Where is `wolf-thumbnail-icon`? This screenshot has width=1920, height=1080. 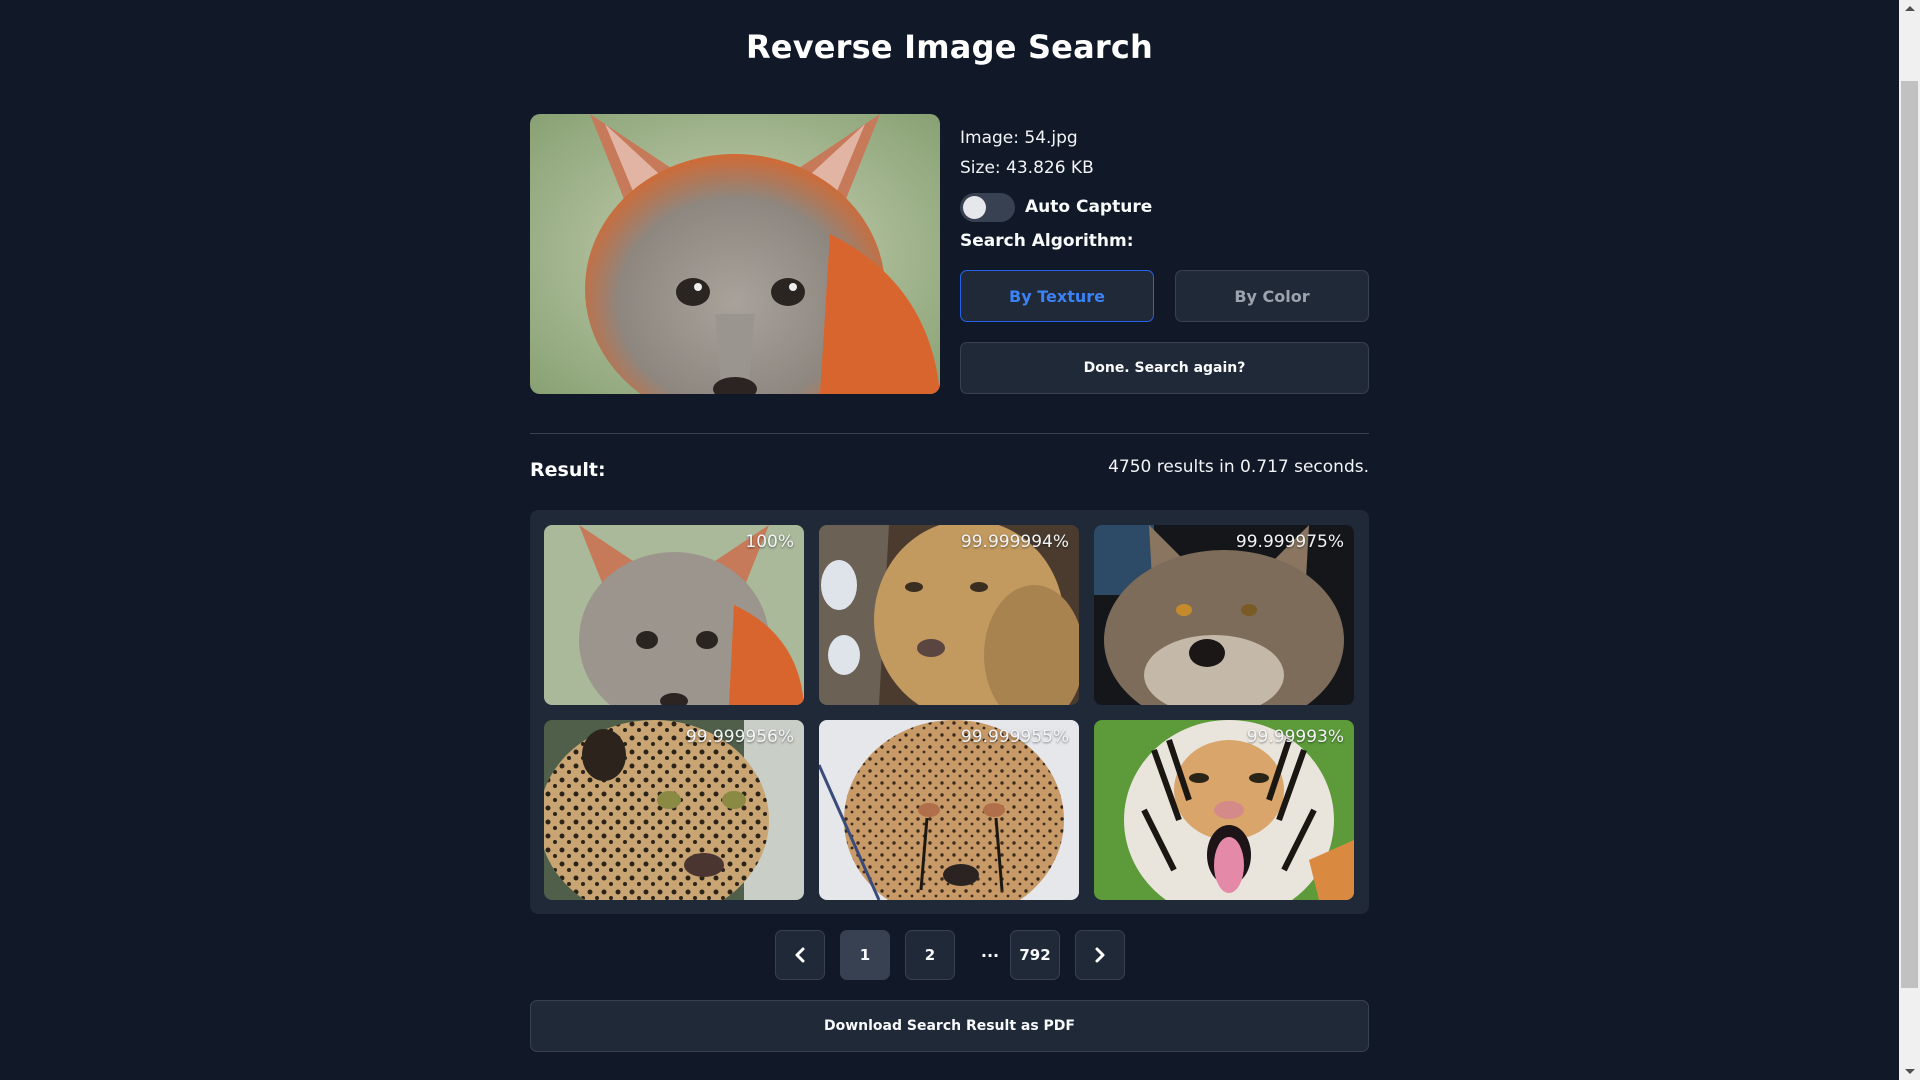 wolf-thumbnail-icon is located at coordinates (1224, 615).